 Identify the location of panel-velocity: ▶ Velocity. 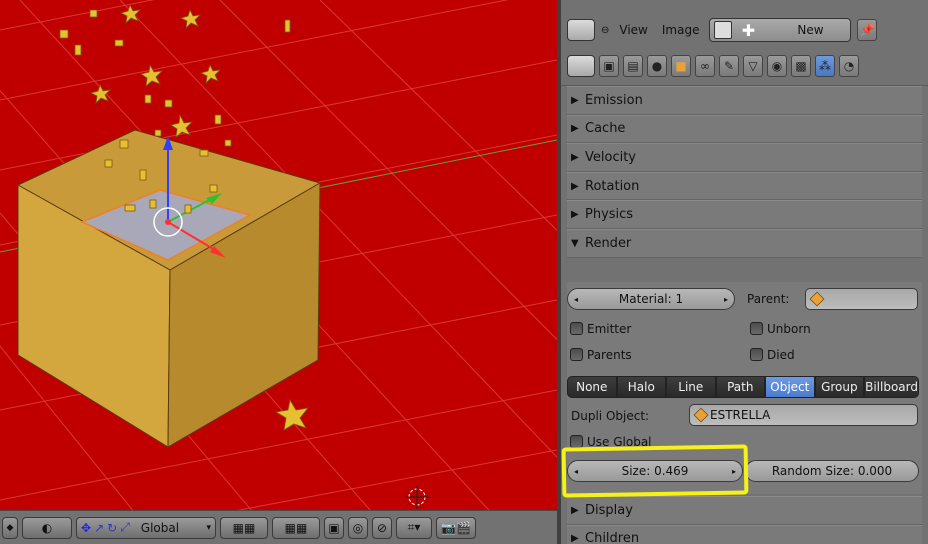
(744, 157).